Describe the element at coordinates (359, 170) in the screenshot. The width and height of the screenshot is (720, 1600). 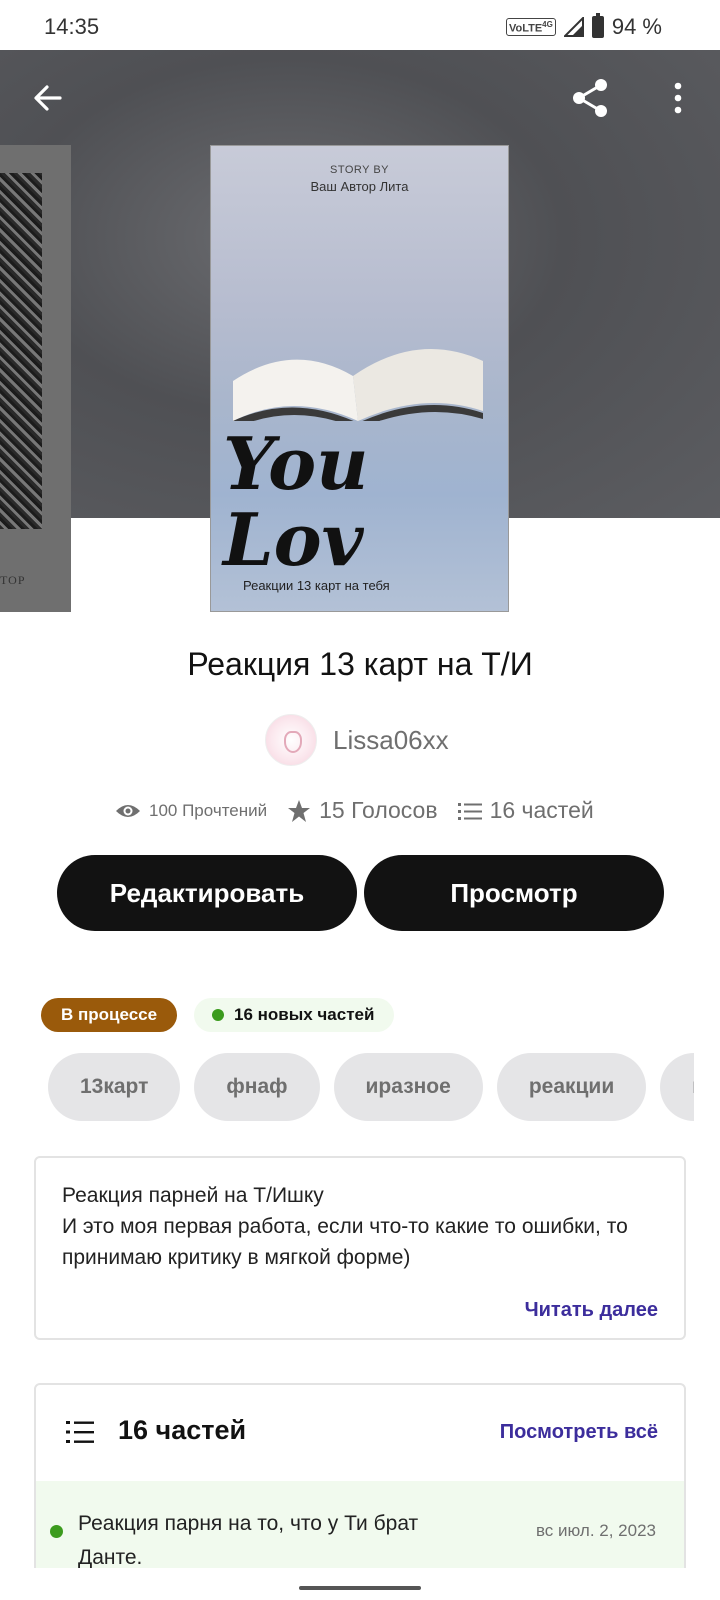
I see `cover-story-by: STORY BY` at that location.